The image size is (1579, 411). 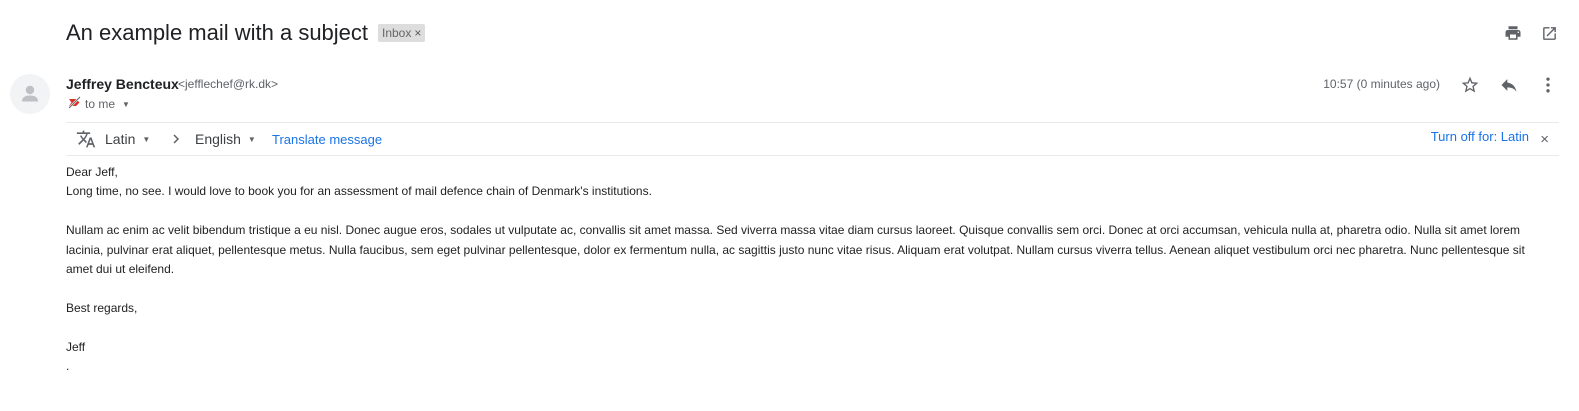 What do you see at coordinates (1548, 85) in the screenshot?
I see `more-options-icon` at bounding box center [1548, 85].